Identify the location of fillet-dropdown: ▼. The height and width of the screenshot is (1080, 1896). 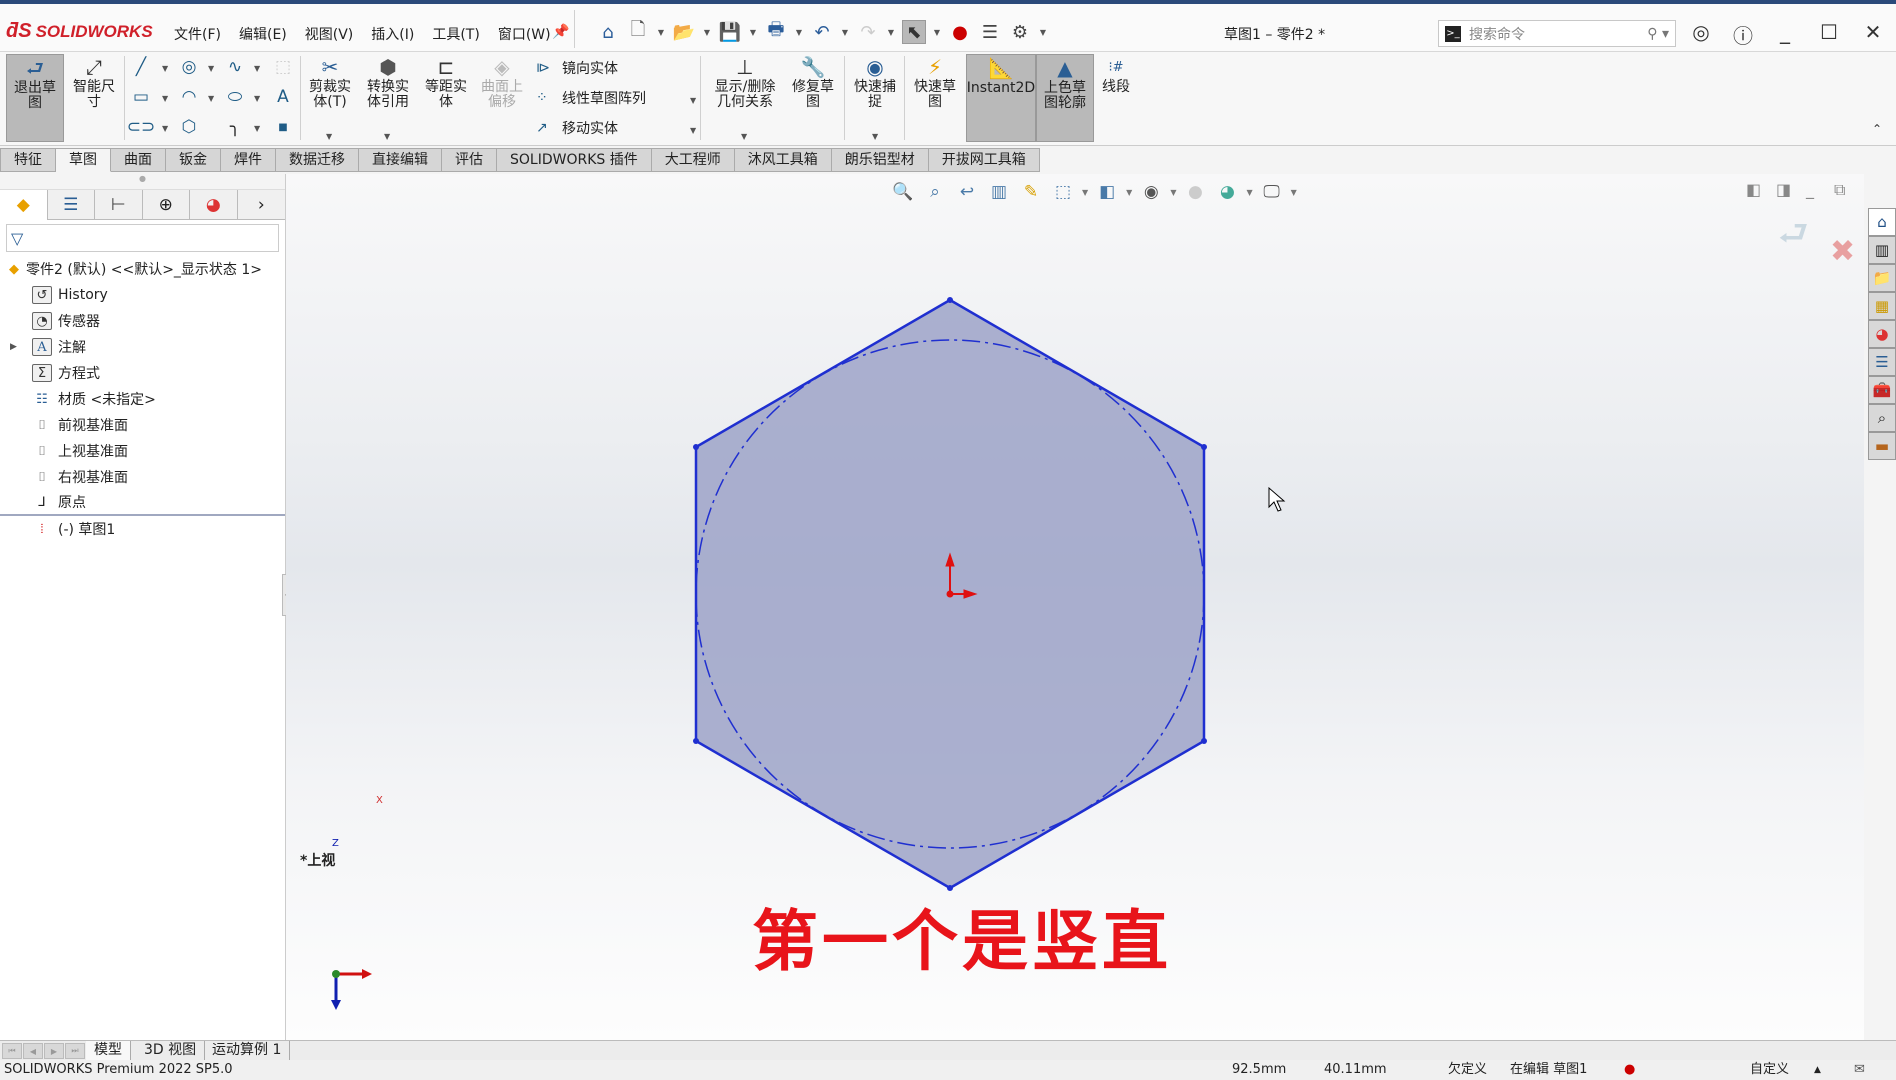
(257, 128).